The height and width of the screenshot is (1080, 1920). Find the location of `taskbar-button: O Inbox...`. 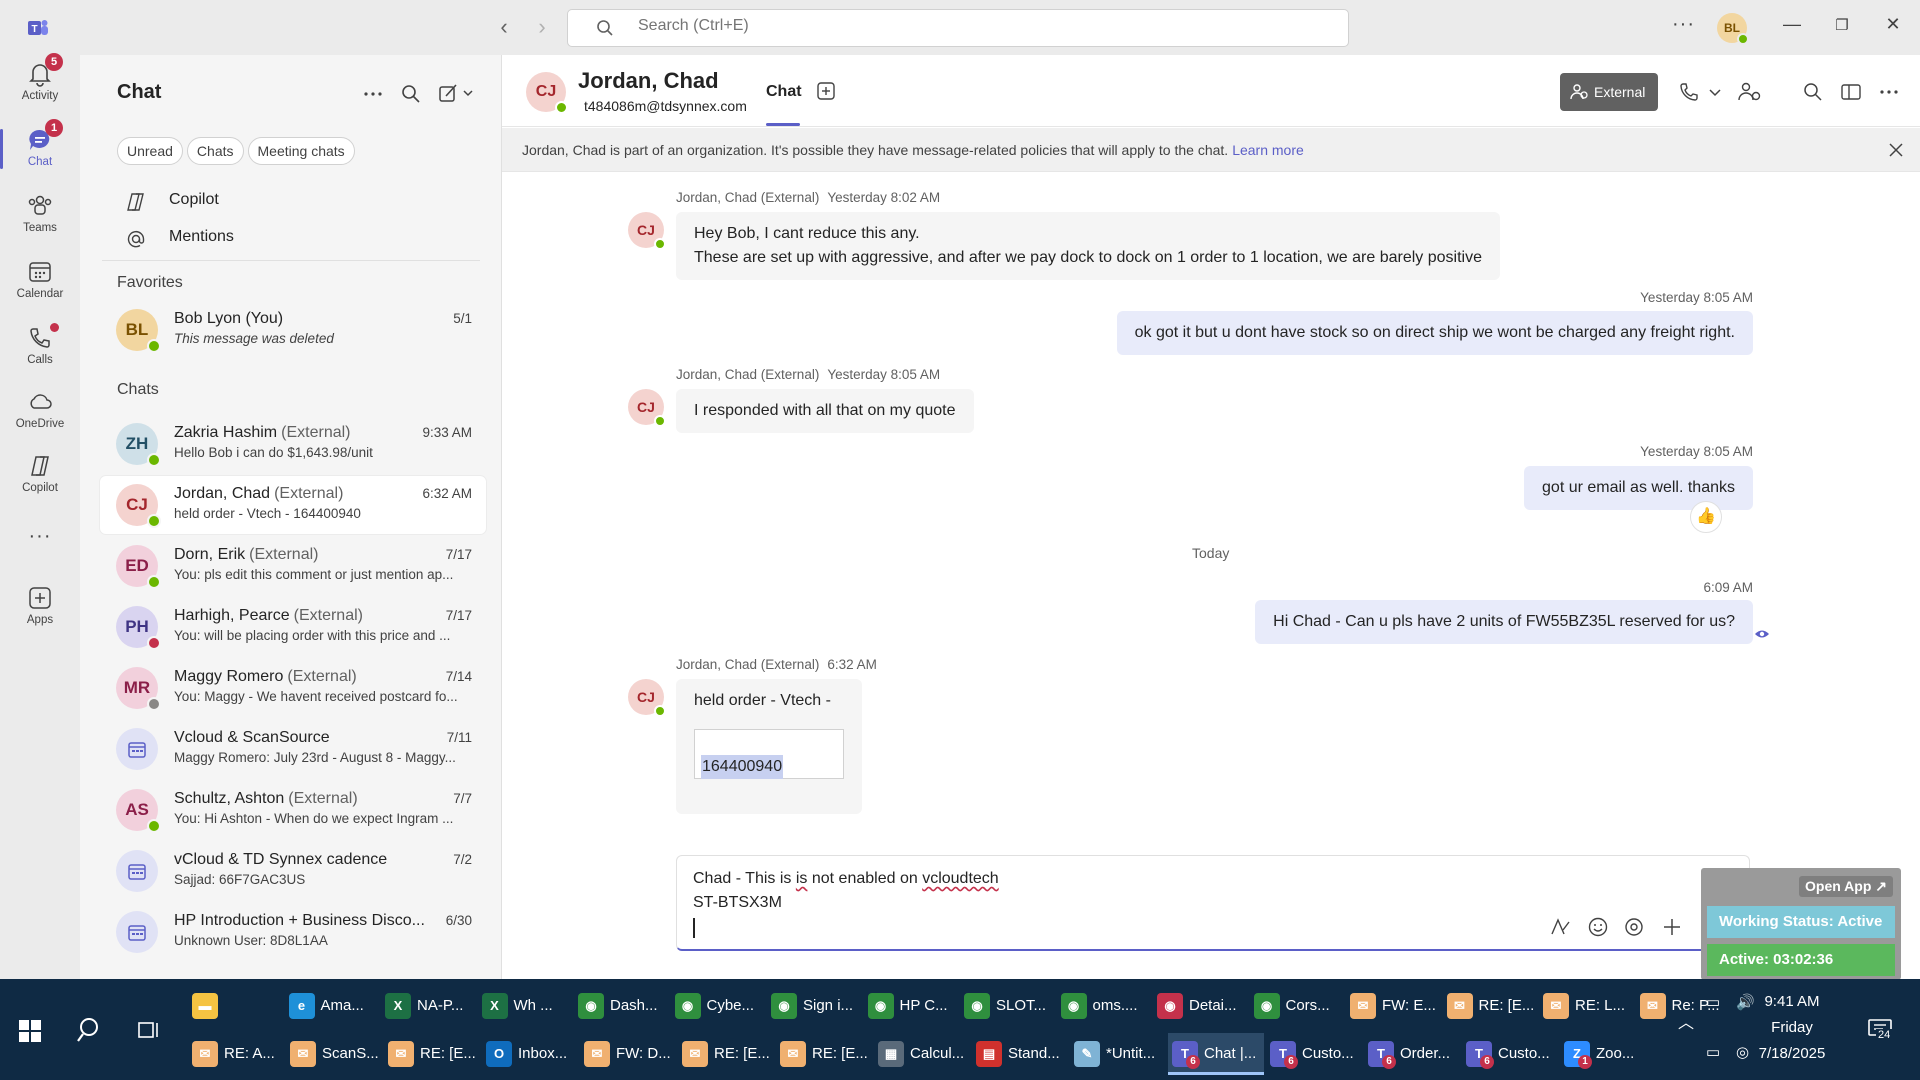

taskbar-button: O Inbox... is located at coordinates (530, 1054).